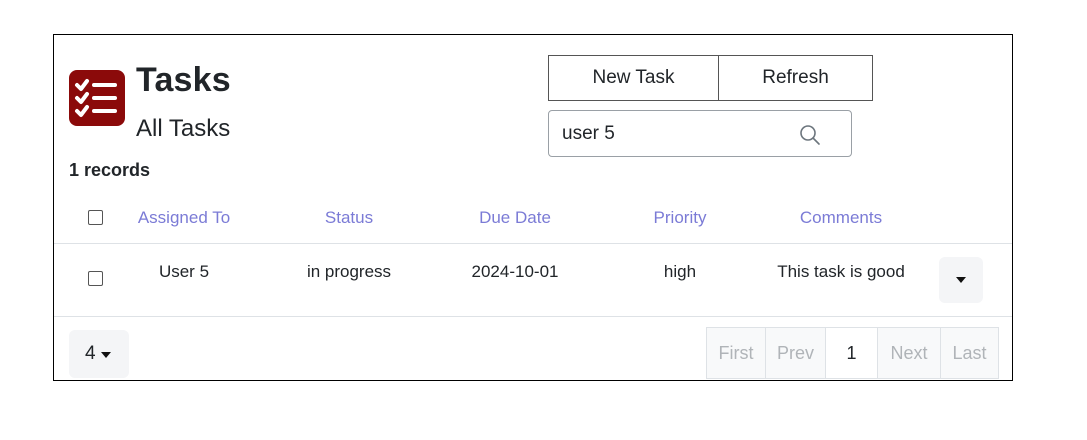  I want to click on cell-due-date: 2024-10-01, so click(515, 271).